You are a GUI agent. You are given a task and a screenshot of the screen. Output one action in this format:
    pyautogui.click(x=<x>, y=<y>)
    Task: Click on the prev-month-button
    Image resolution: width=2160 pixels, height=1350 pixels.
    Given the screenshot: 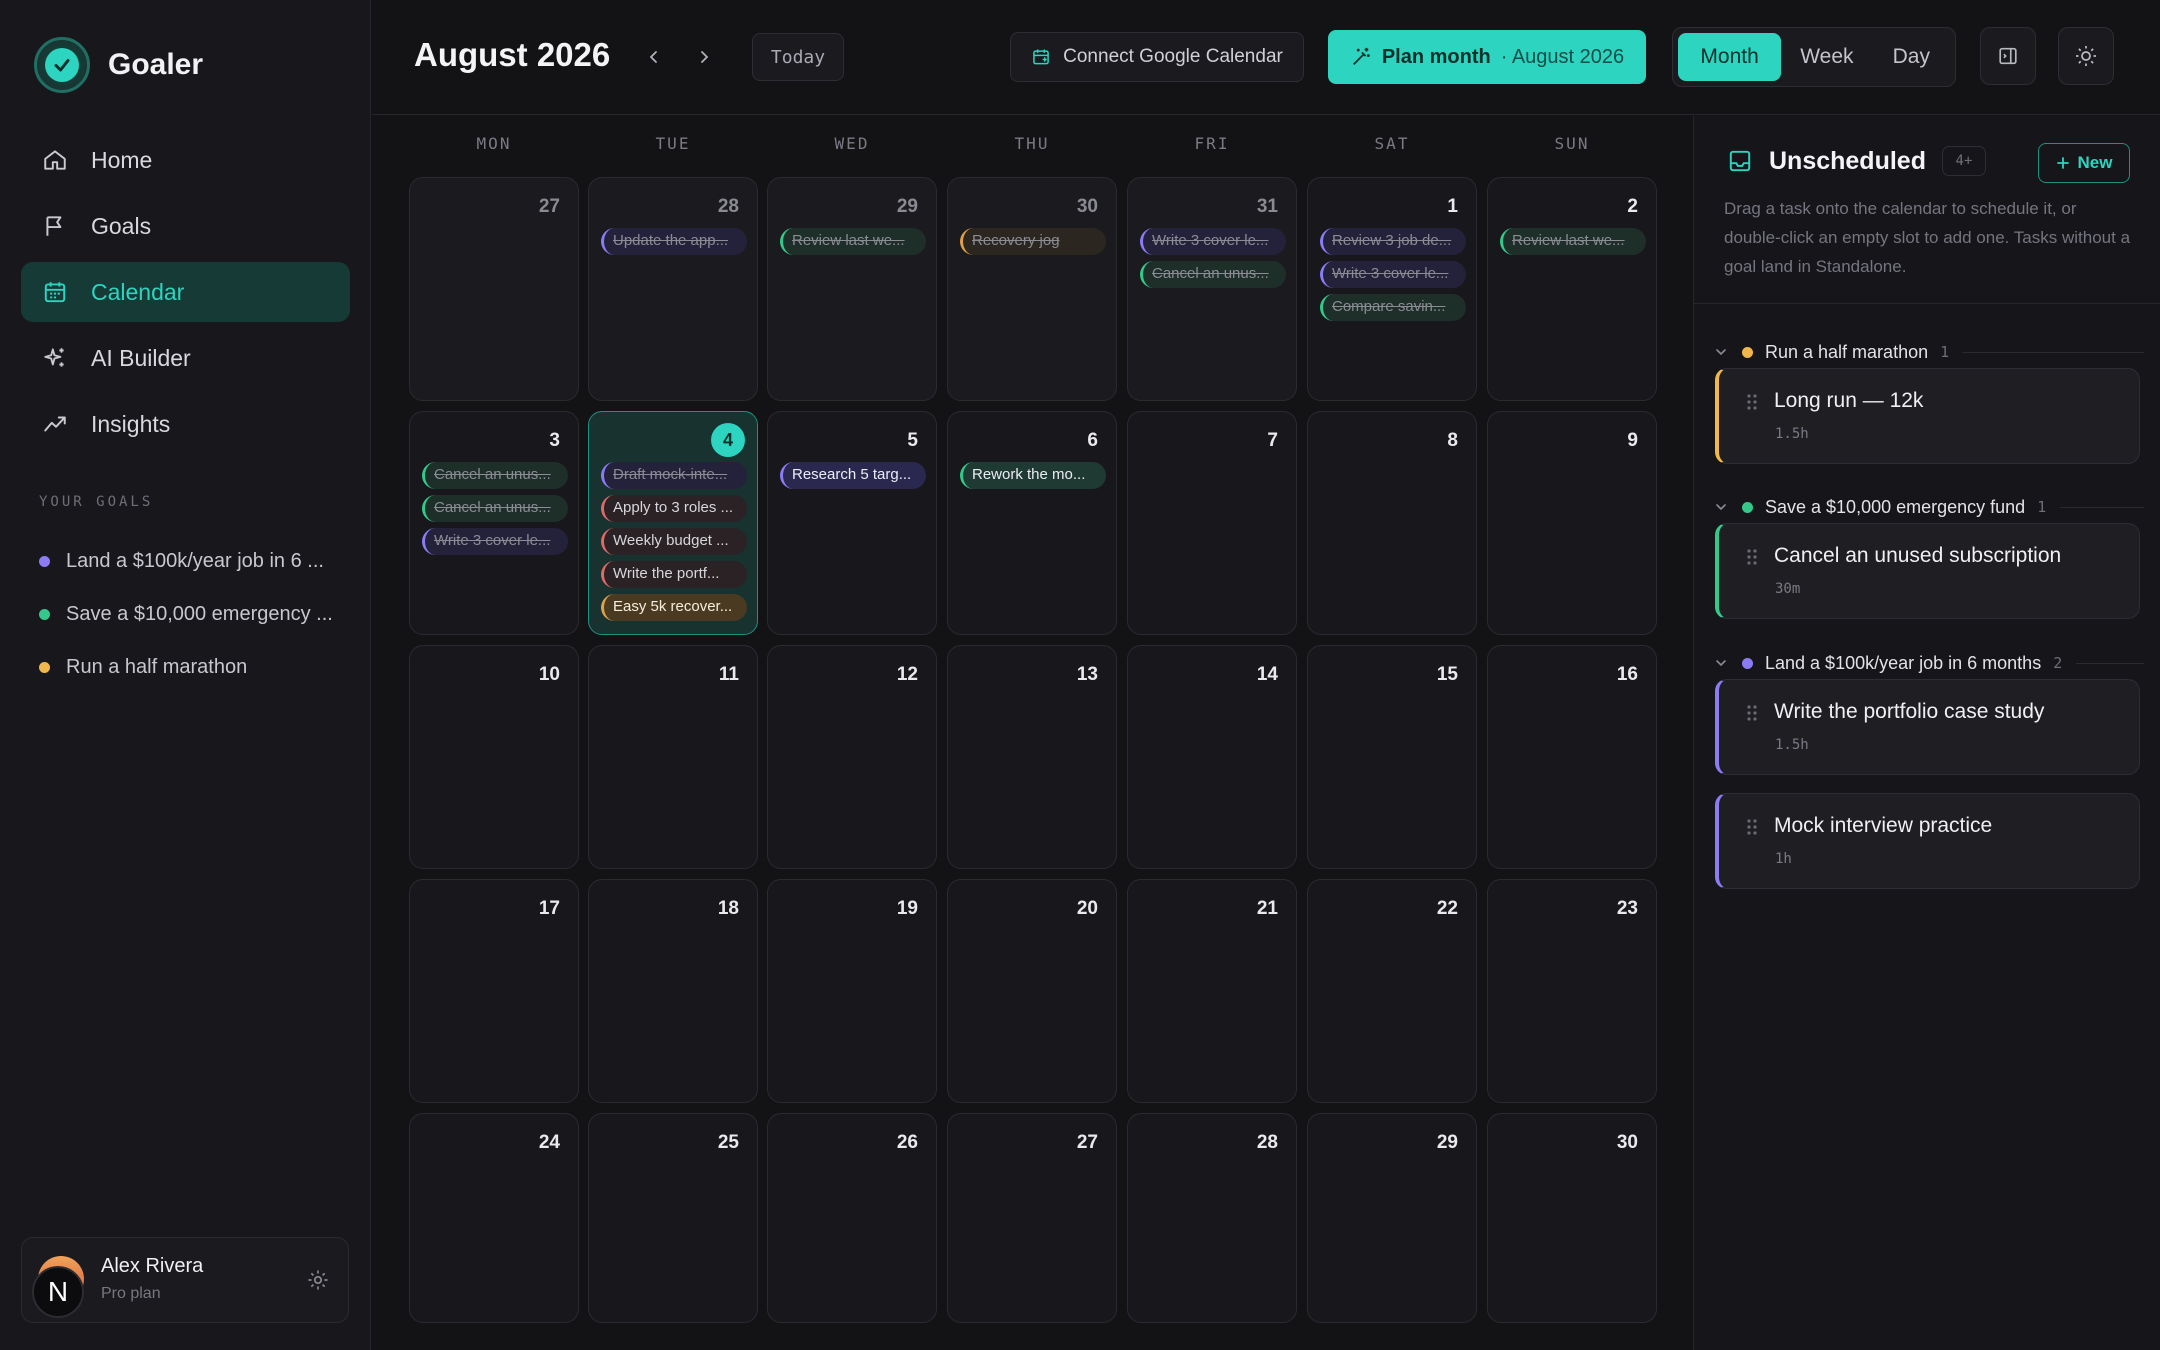 What is the action you would take?
    pyautogui.click(x=654, y=57)
    